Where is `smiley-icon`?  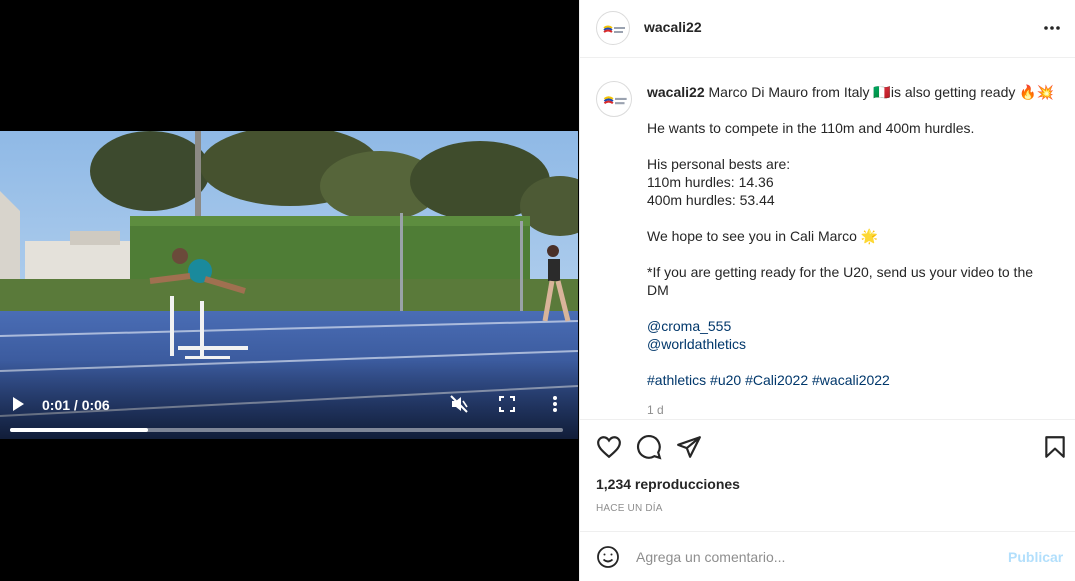 smiley-icon is located at coordinates (608, 557).